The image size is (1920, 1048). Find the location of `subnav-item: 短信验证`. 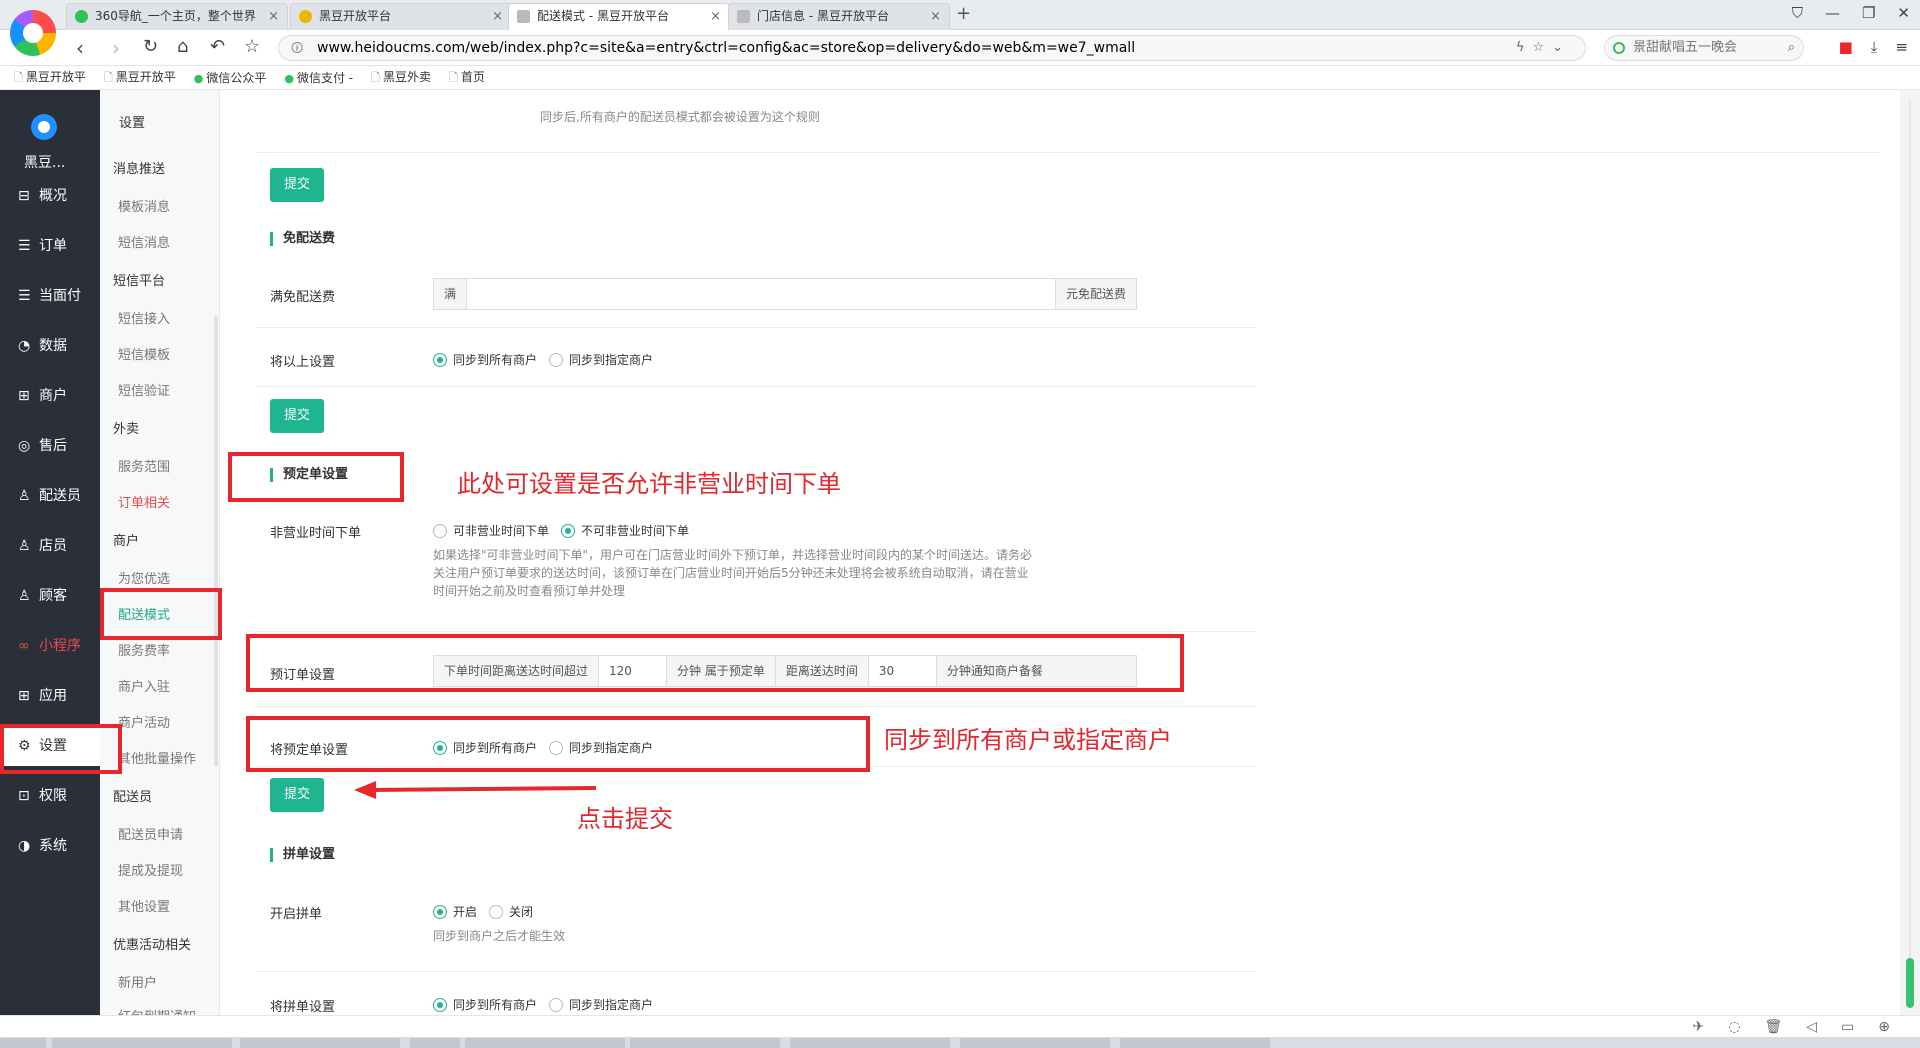

subnav-item: 短信验证 is located at coordinates (144, 389).